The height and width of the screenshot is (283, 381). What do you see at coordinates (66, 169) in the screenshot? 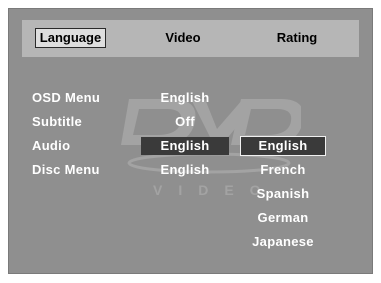
I see `setting-label-disc-menu: Disc Menu` at bounding box center [66, 169].